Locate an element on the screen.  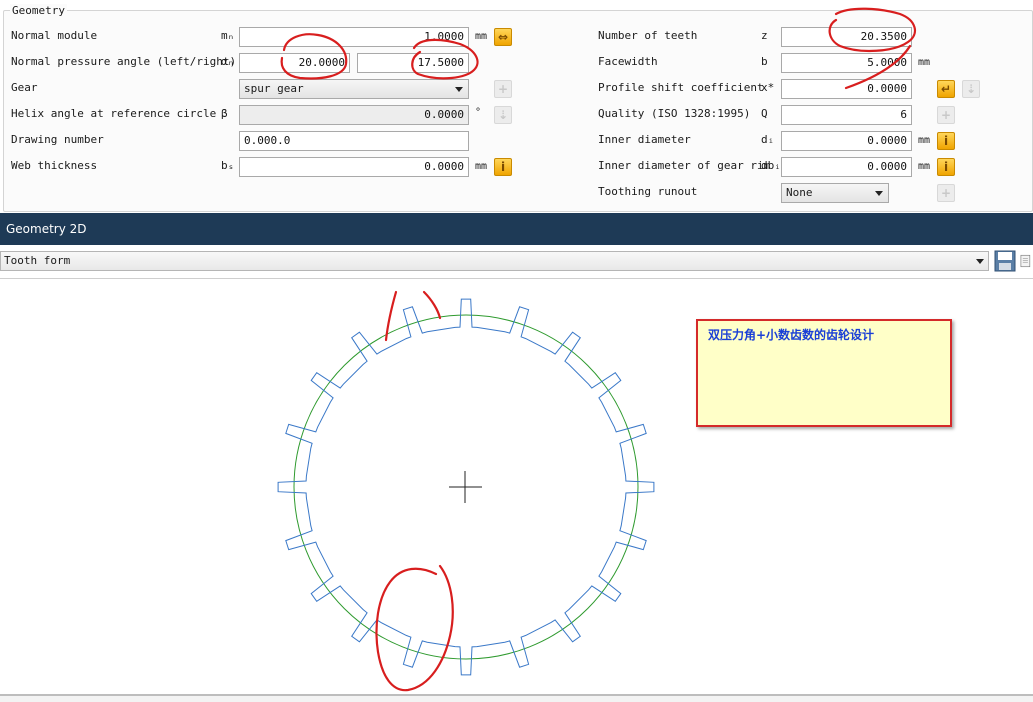
gear-label: Gear is located at coordinates (24, 87).